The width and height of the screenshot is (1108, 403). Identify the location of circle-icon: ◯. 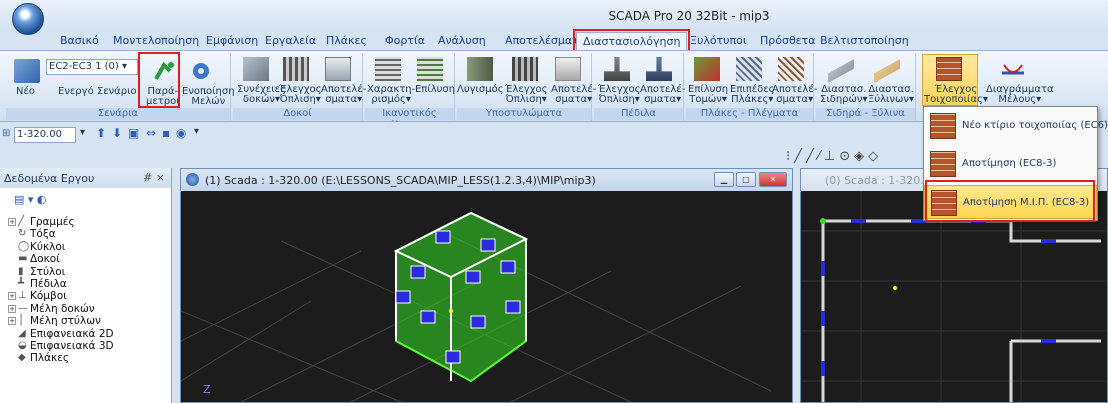
(24, 246).